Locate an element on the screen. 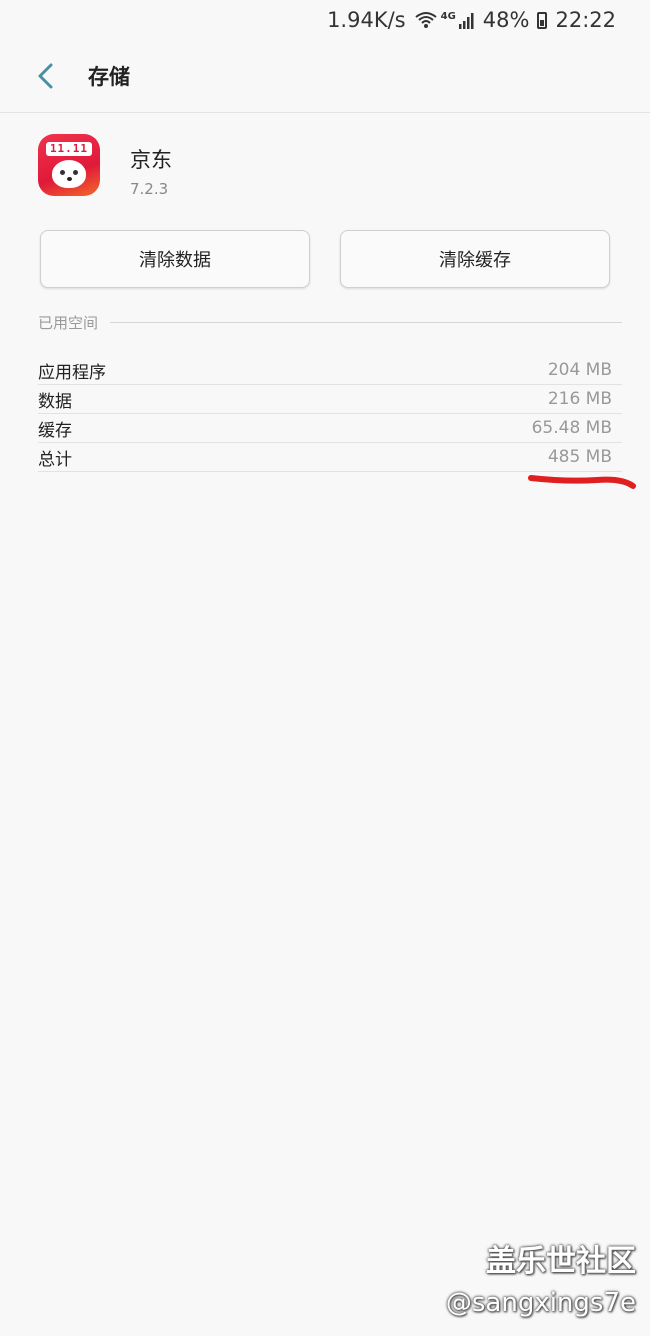 The width and height of the screenshot is (650, 1336). storage-row-cache: 缓存 65.48 MB is located at coordinates (330, 428).